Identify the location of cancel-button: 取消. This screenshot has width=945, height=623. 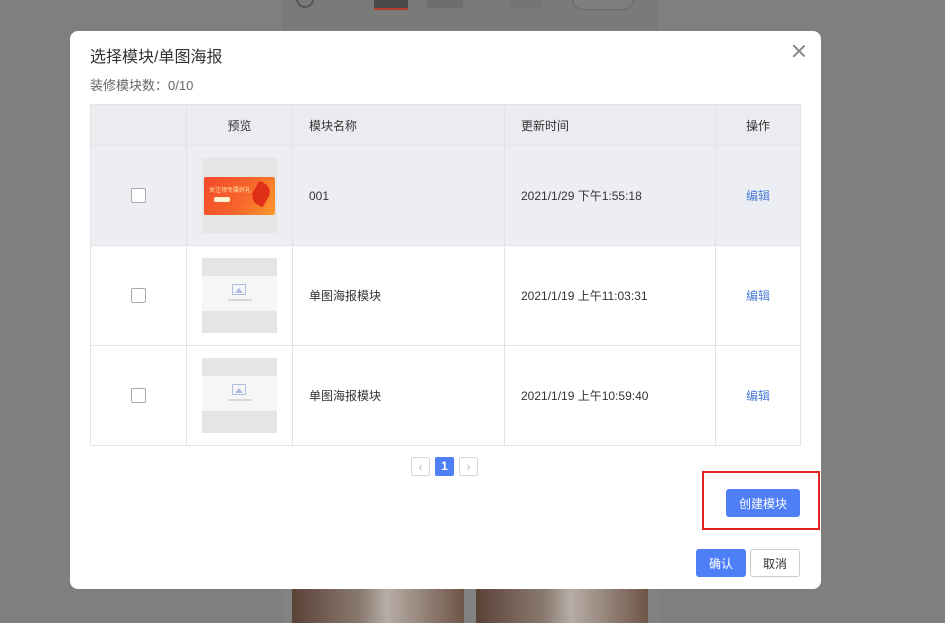
(775, 563).